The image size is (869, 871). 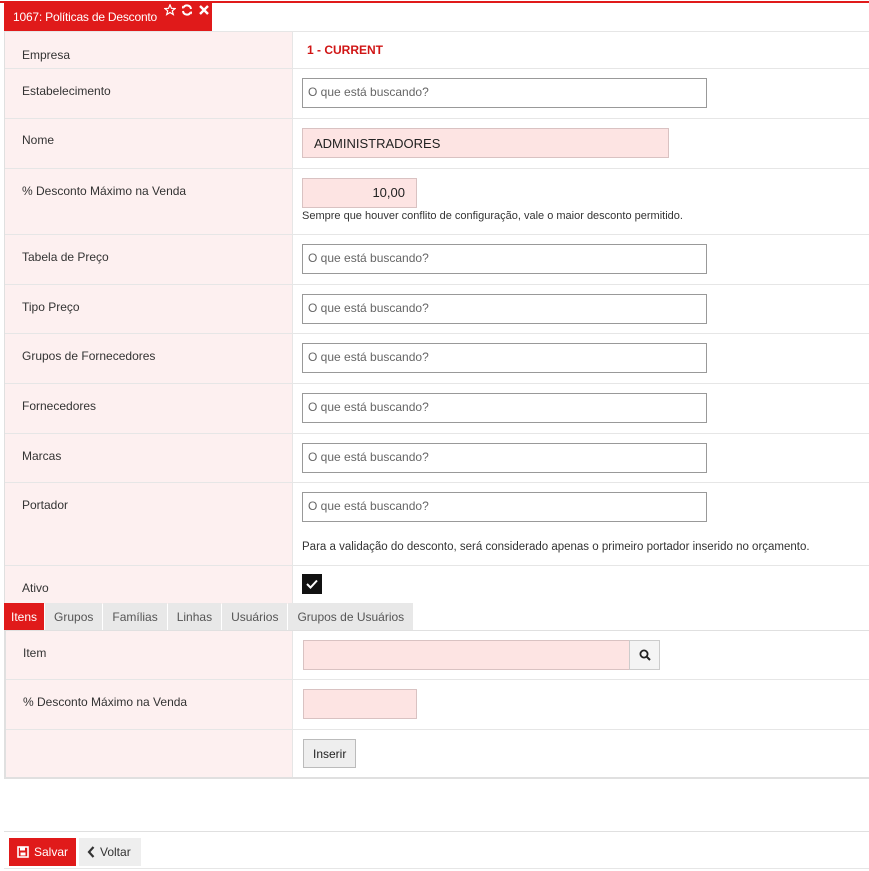 What do you see at coordinates (437, 753) in the screenshot?
I see `row-insert: Inserir` at bounding box center [437, 753].